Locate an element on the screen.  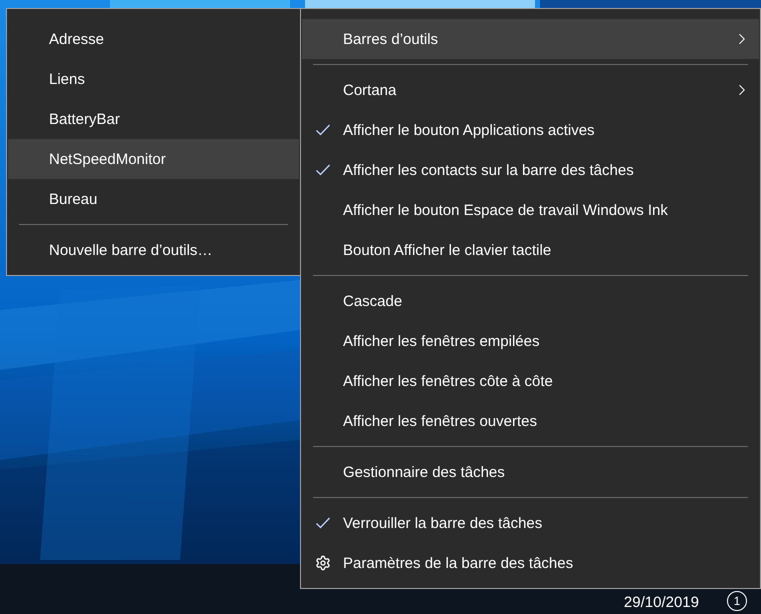
menu-item: Paramètres de la barre des tâches is located at coordinates (530, 563).